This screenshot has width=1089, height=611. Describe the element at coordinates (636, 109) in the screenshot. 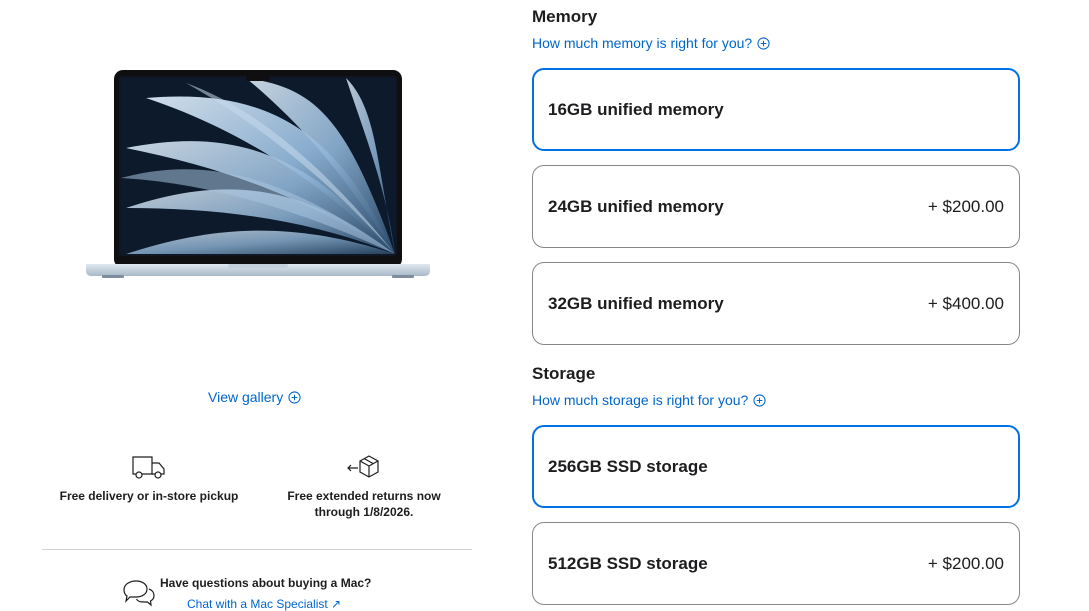

I see `memory-option-label: 16GB unified memory` at that location.